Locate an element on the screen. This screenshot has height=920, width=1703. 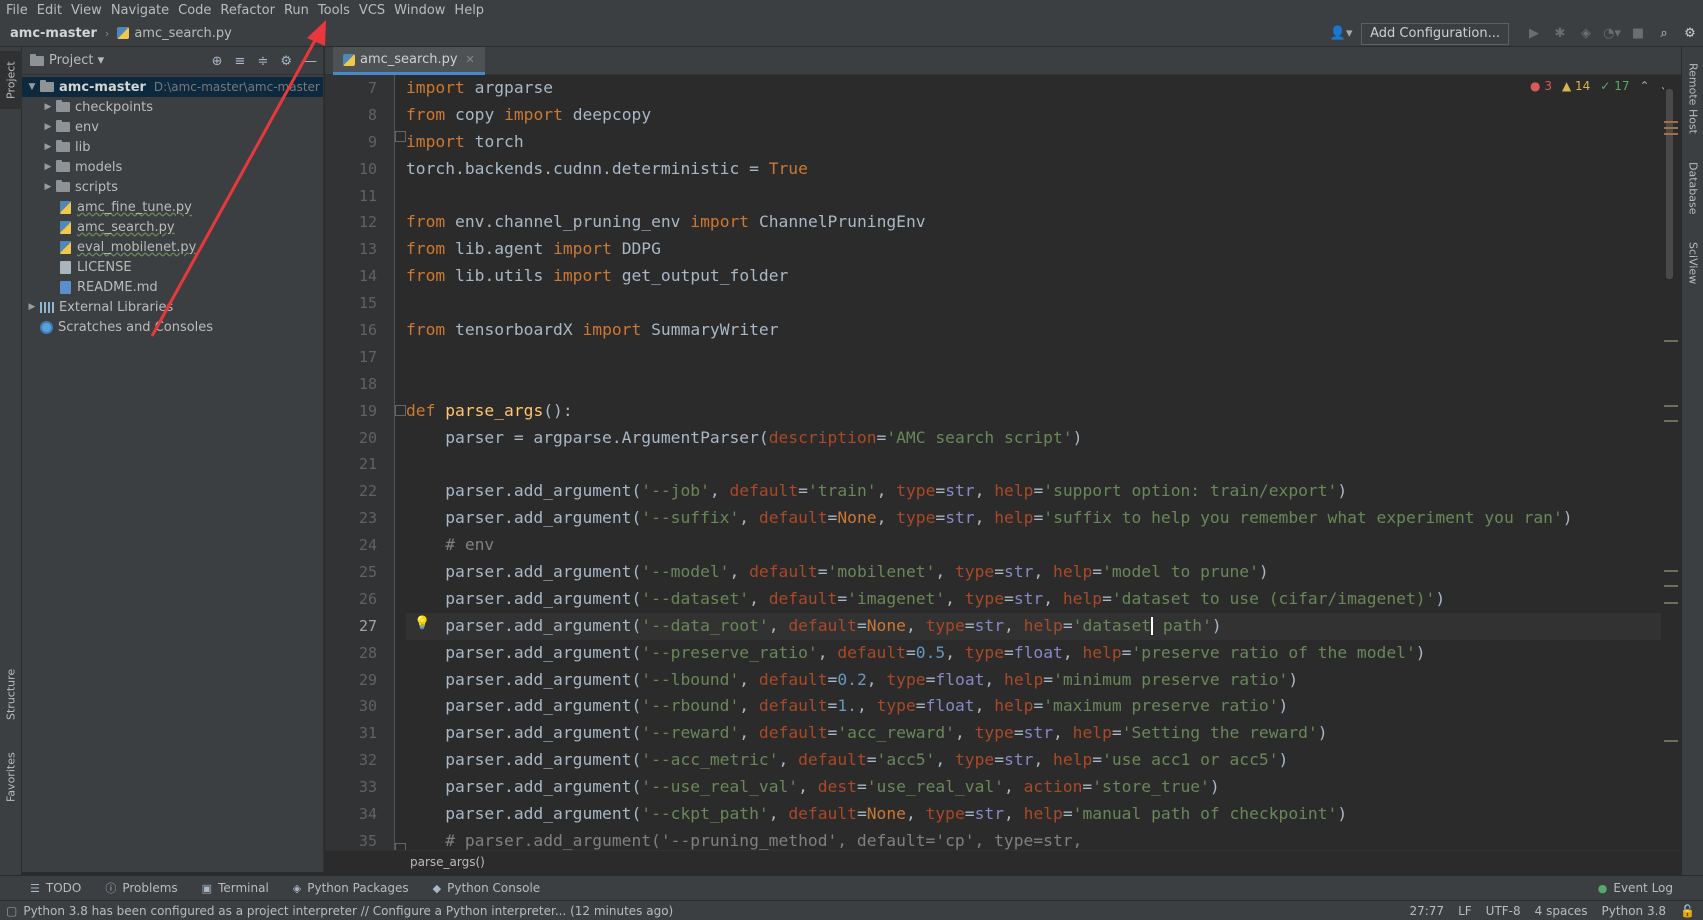
code-line: import argparse is located at coordinates (1033, 88).